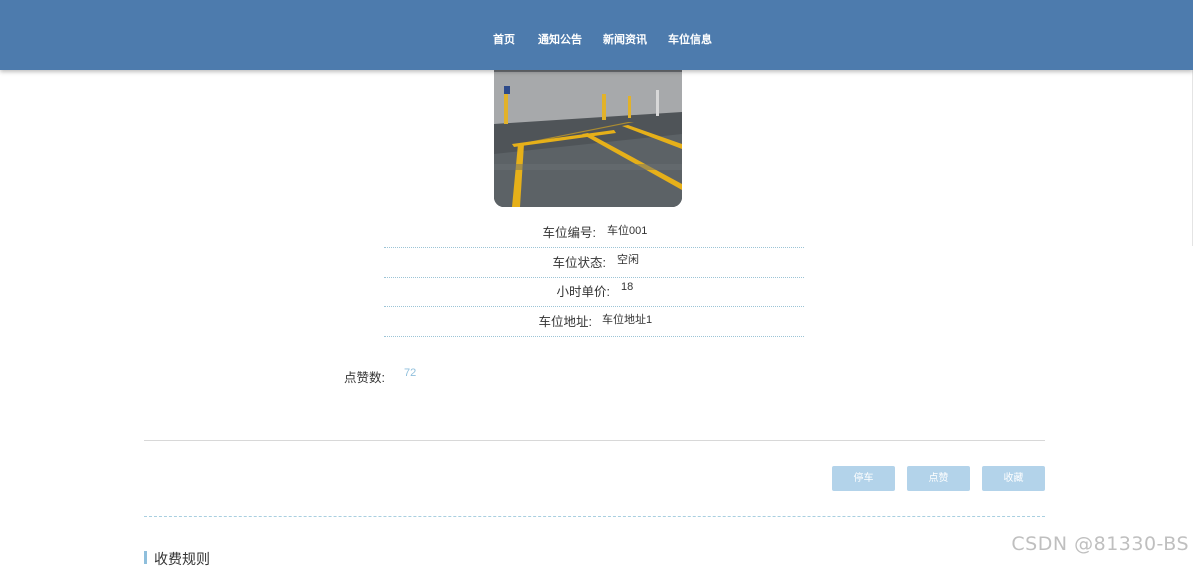  Describe the element at coordinates (627, 231) in the screenshot. I see `field-value: 车位001` at that location.